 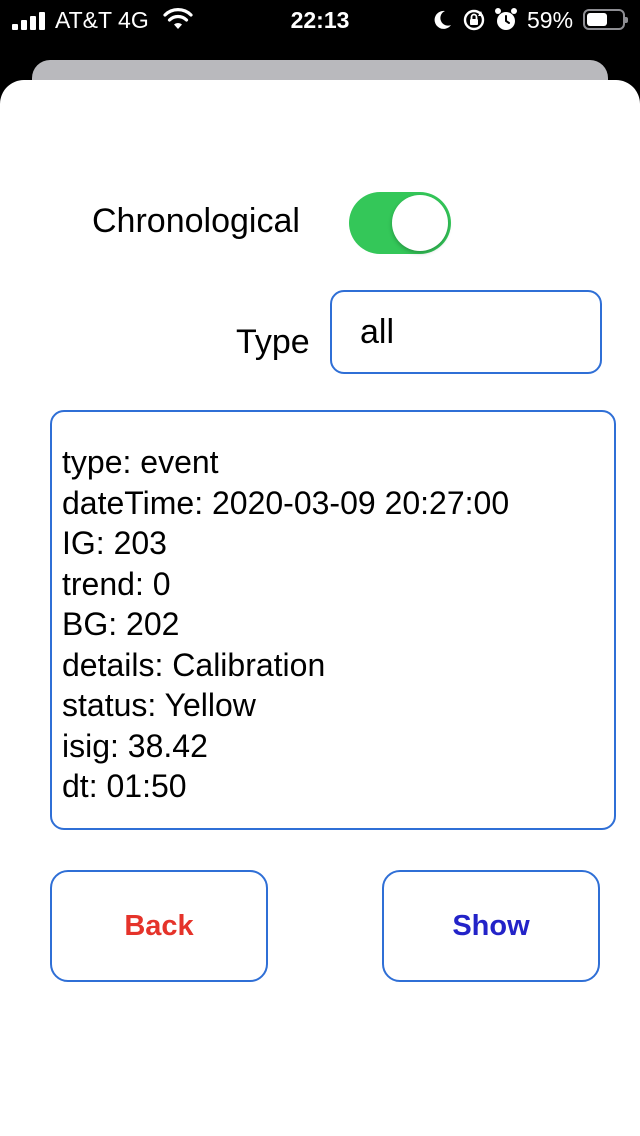 I want to click on detail-line-trend: trend: 0, so click(x=116, y=583).